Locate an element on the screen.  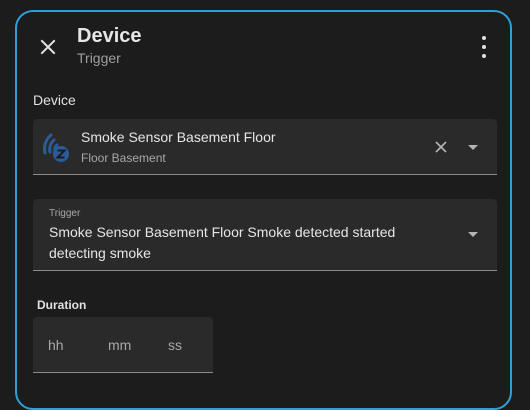
dialog-subtitle: Trigger is located at coordinates (99, 58).